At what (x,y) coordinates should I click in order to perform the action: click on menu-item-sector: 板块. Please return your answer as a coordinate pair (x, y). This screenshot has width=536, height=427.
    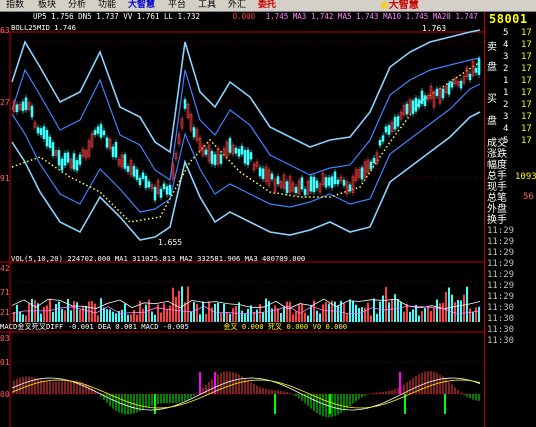
    Looking at the image, I should click on (47, 5).